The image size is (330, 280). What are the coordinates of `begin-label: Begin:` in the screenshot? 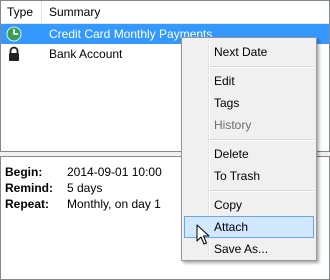 It's located at (24, 172).